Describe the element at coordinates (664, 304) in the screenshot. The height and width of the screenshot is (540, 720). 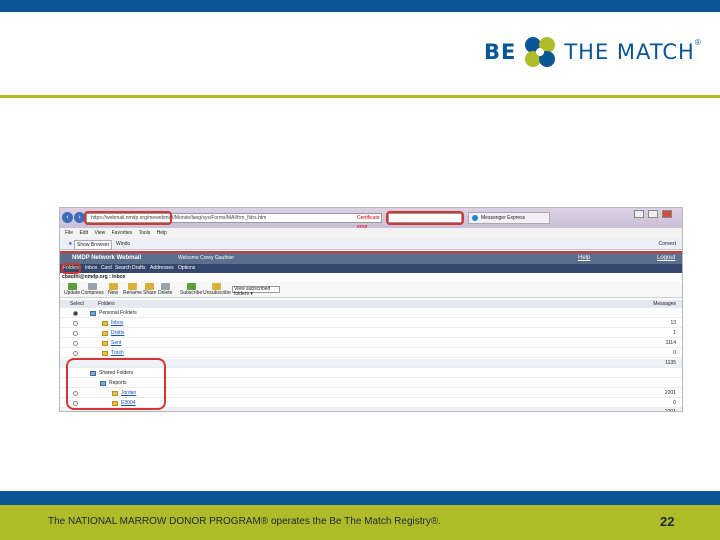
I see `col-messages: Messages` at that location.